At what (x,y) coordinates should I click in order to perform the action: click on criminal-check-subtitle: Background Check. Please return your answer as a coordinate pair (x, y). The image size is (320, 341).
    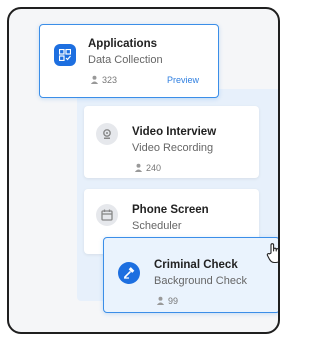
    Looking at the image, I should click on (200, 281).